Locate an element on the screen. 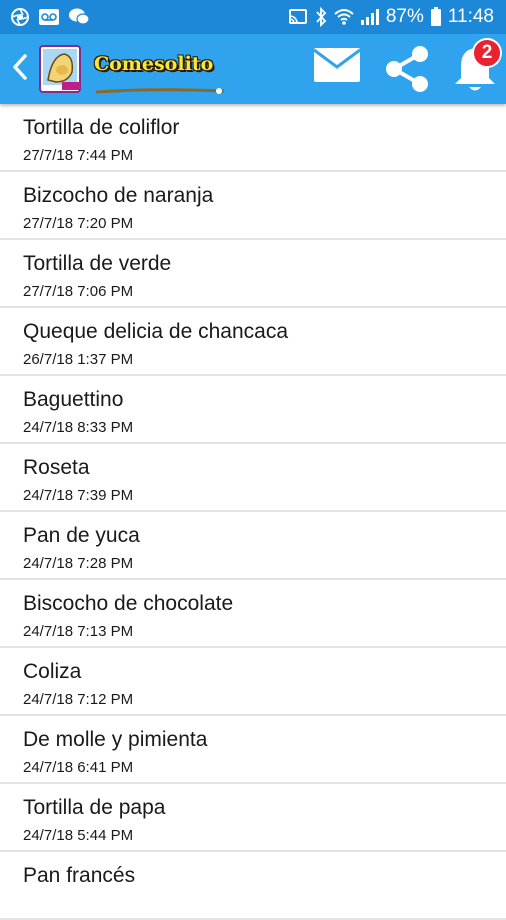  voicemail-icon is located at coordinates (49, 17).